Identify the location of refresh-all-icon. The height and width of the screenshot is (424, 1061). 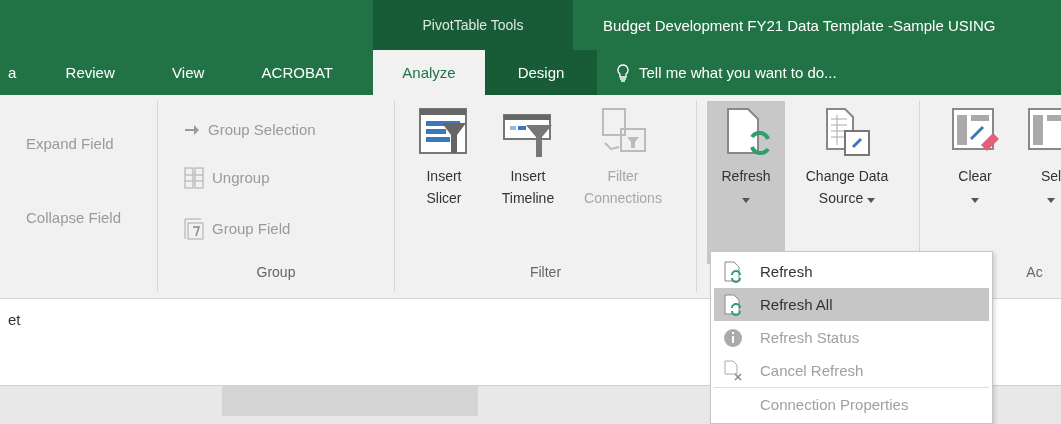
(733, 304).